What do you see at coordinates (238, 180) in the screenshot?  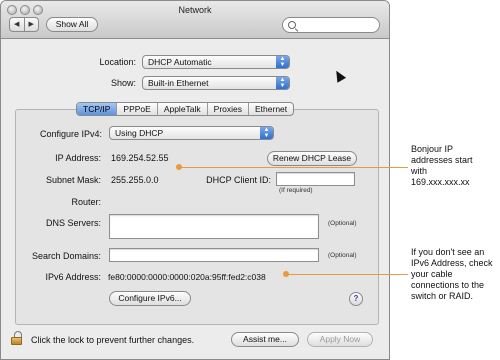 I see `dhcp-client-id-label: DHCP Client ID:` at bounding box center [238, 180].